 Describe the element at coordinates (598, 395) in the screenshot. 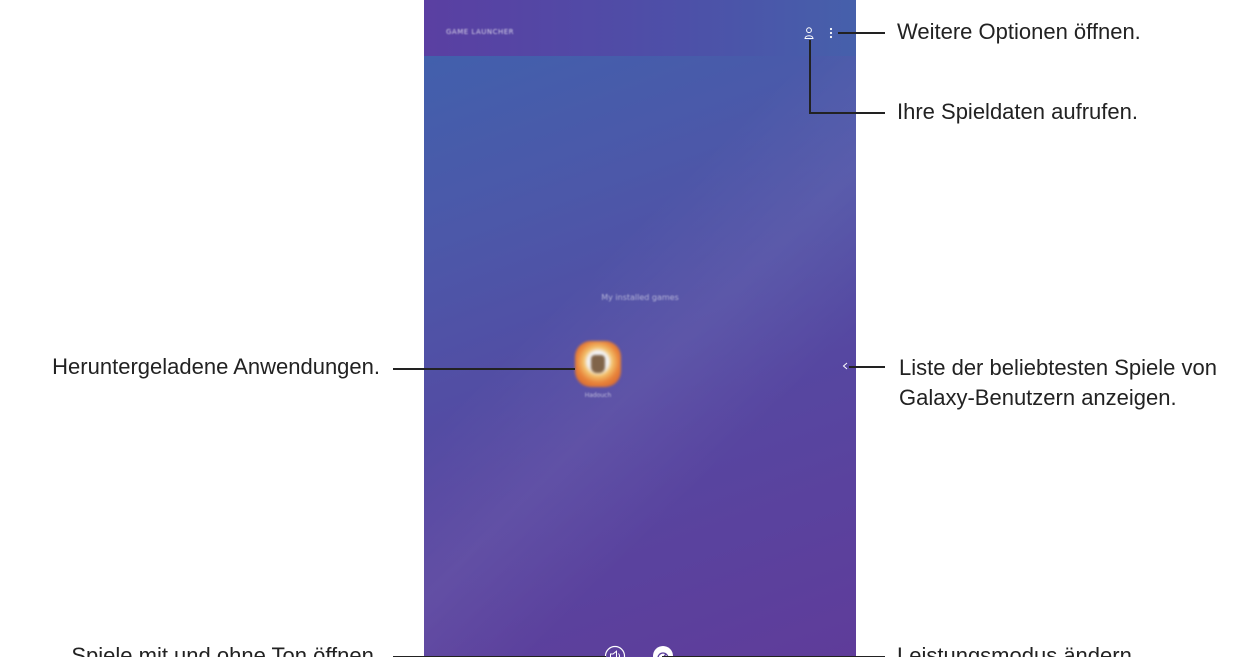

I see `game-app-name: Hadouch` at that location.